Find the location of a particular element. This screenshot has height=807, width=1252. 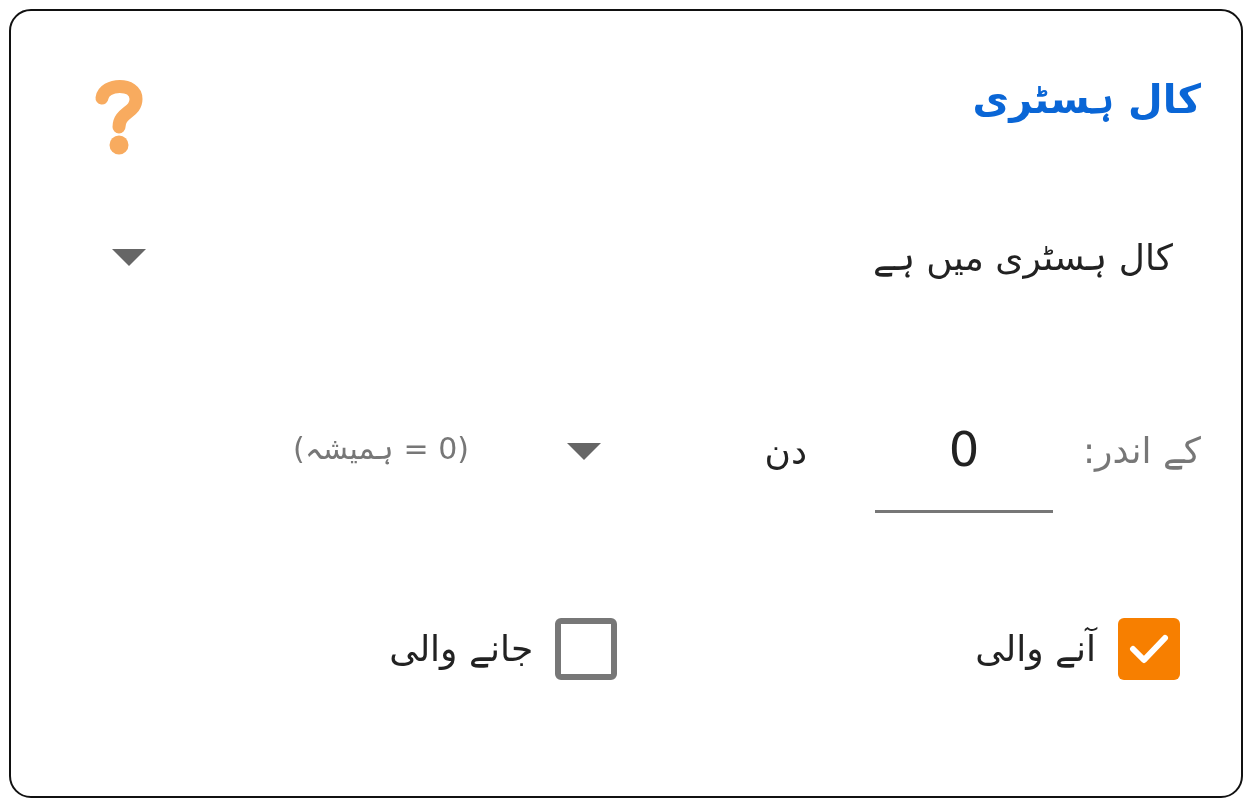

checkbox-label: جانے والی is located at coordinates (461, 649).